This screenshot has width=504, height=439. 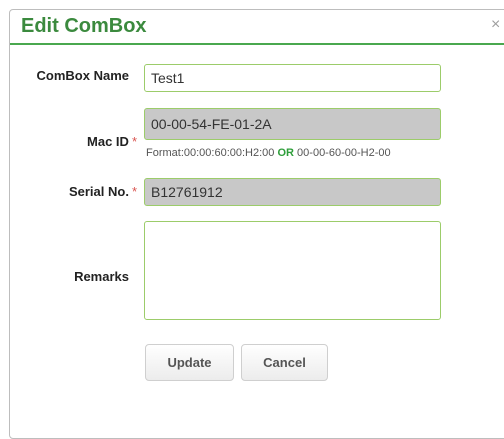 I want to click on mac-id-label: Mac ID *, so click(x=81, y=141).